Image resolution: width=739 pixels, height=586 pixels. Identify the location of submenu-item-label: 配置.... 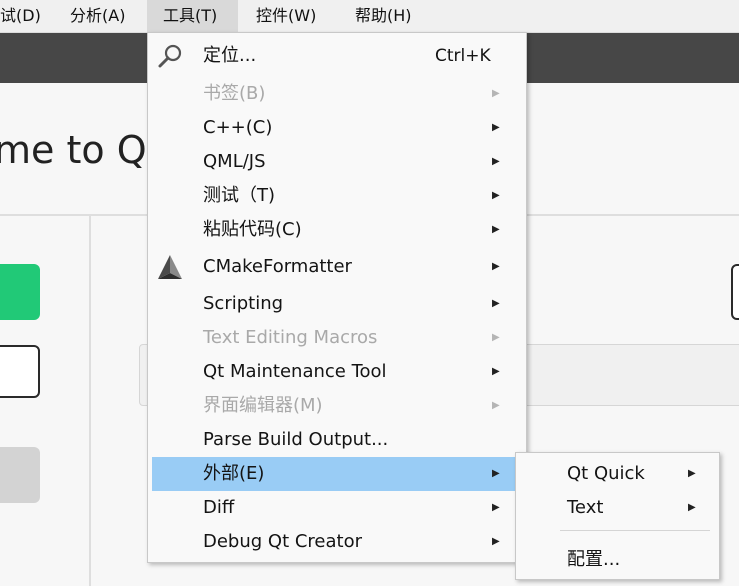
(594, 559).